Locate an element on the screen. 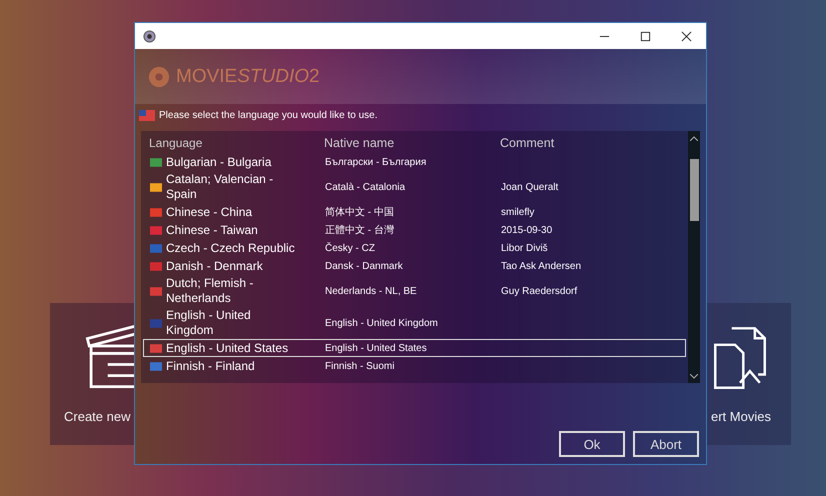 The height and width of the screenshot is (496, 826). language-row: English - United Kingdom English - United Kingdom is located at coordinates (414, 323).